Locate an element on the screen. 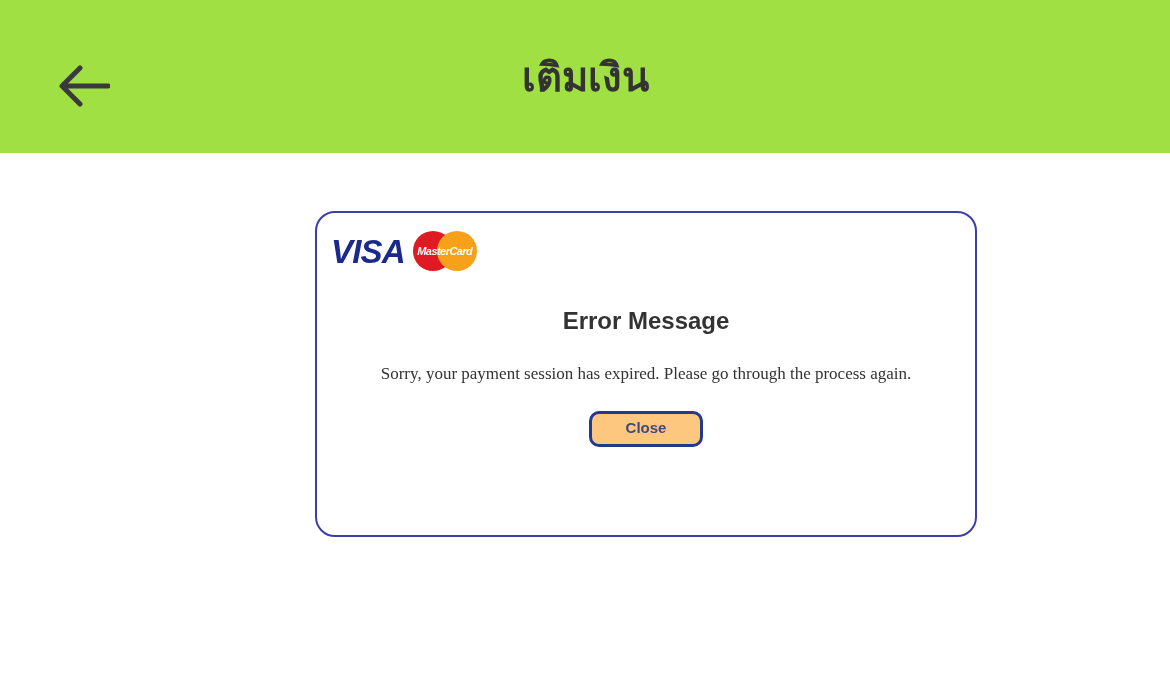 The width and height of the screenshot is (1170, 691). error-message: Sorry, your payment session has expired. Please go through the process again. is located at coordinates (646, 374).